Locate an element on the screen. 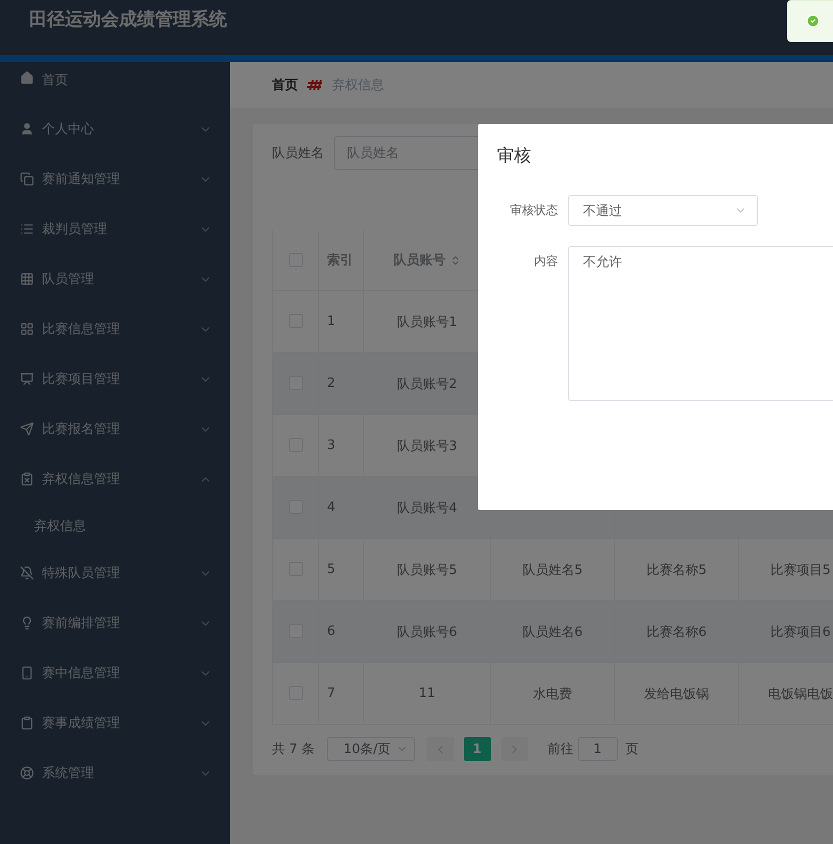  field-label: 内容 is located at coordinates (545, 261).